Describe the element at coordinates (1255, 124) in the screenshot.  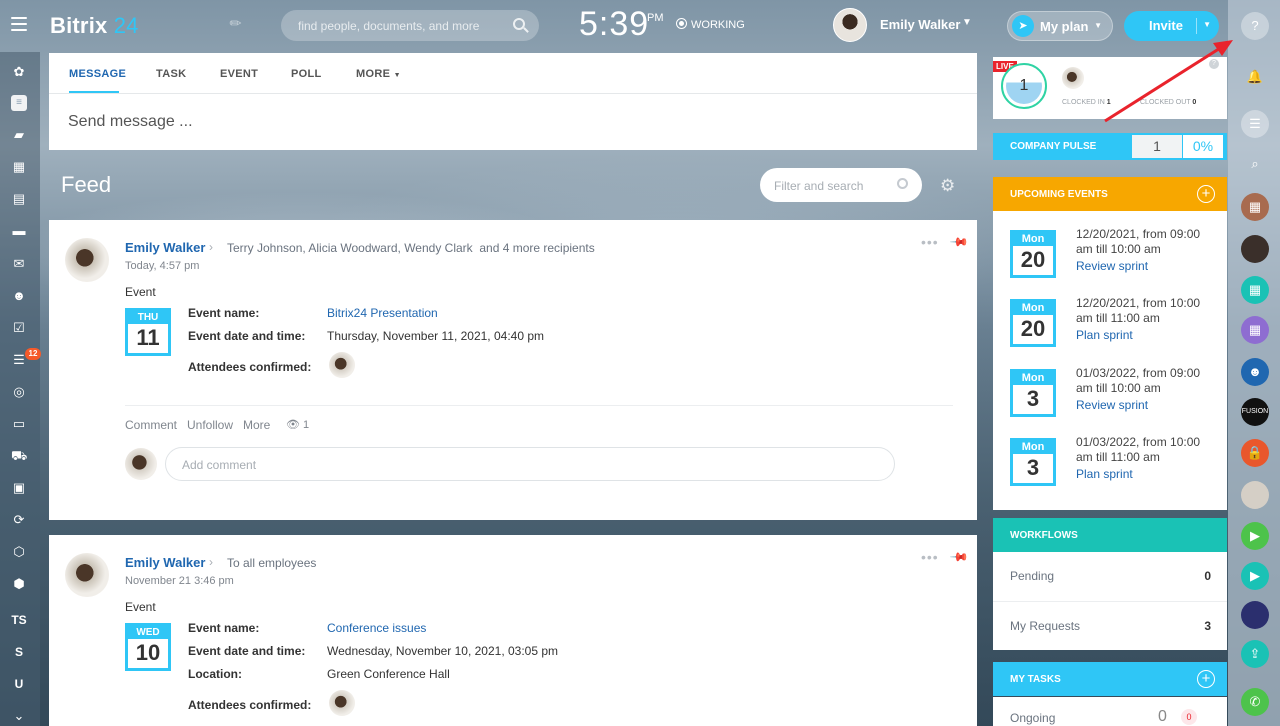
I see `messages-icon: ☰` at that location.